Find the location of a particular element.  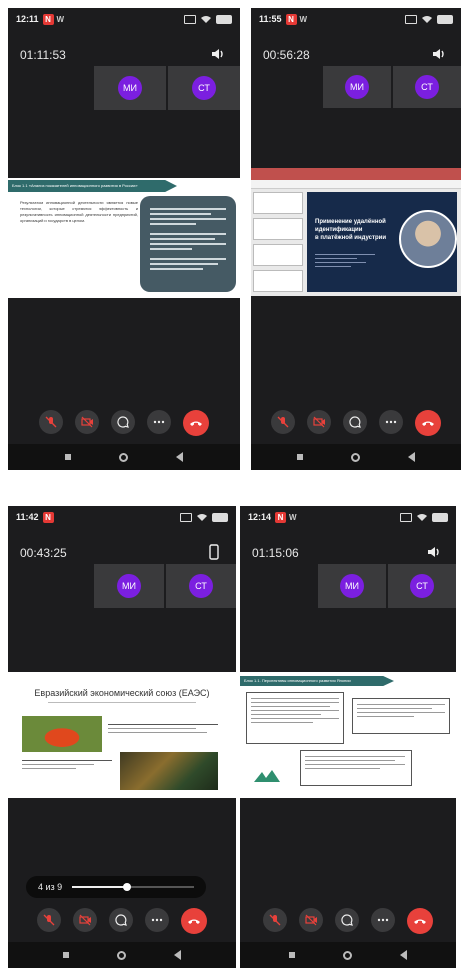

status-app-indicator: W is located at coordinates (303, 19).